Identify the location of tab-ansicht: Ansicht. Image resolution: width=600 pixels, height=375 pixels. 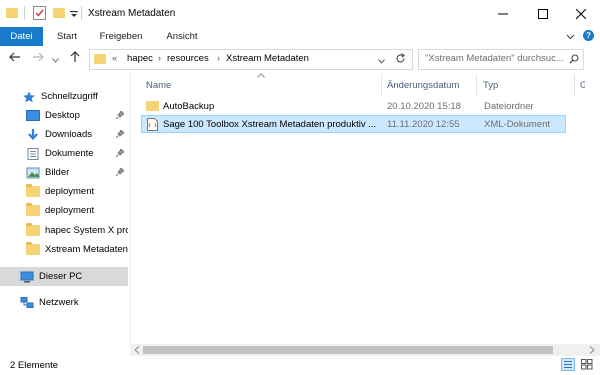
(182, 36).